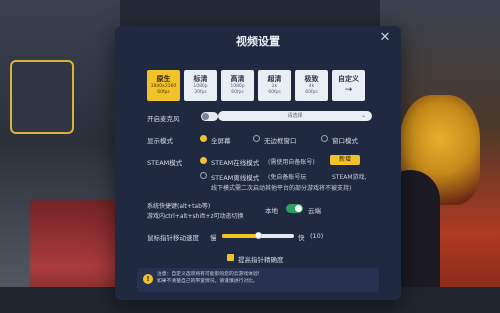 The image size is (500, 313). I want to click on shortcut-toggle, so click(294, 208).